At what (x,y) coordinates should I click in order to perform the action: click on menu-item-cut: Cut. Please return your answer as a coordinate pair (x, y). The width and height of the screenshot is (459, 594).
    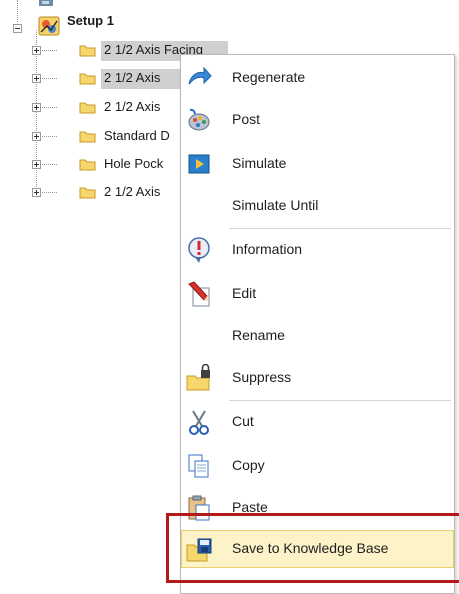
    Looking at the image, I should click on (317, 422).